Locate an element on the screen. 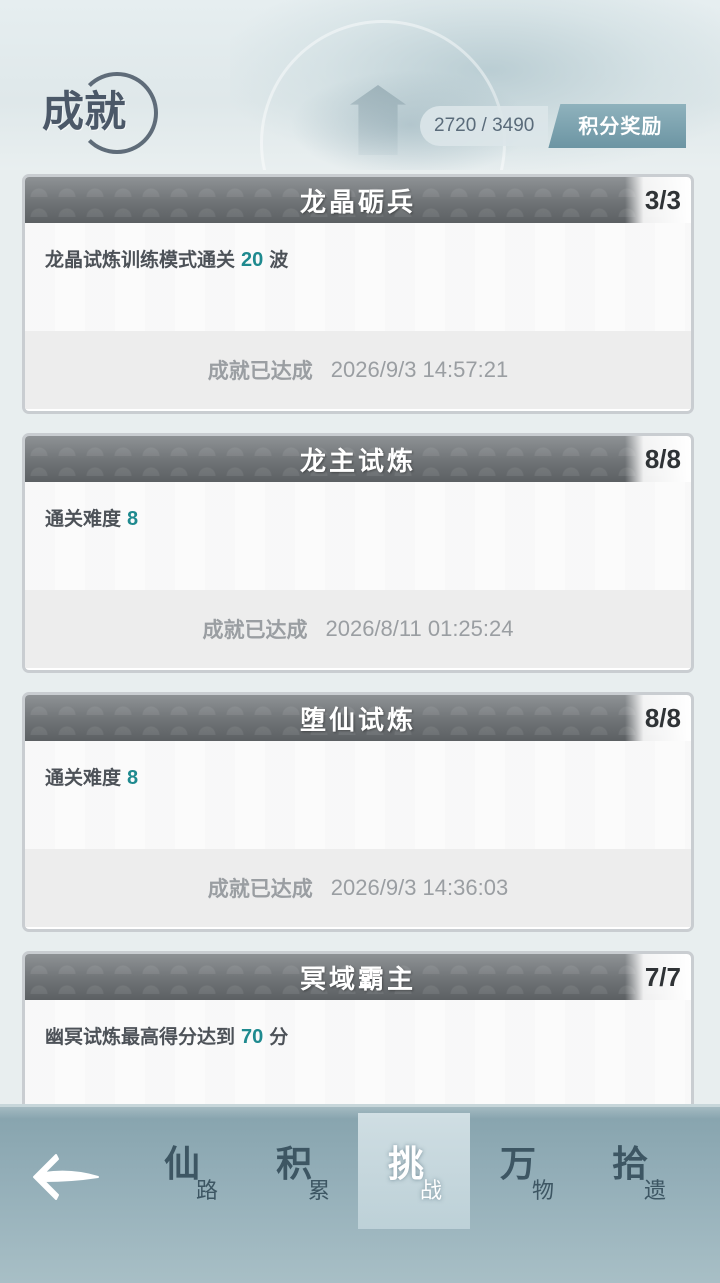 This screenshot has height=1283, width=720. achievement-footer: 成就已达成 2026/9/3 14:36:03 is located at coordinates (358, 888).